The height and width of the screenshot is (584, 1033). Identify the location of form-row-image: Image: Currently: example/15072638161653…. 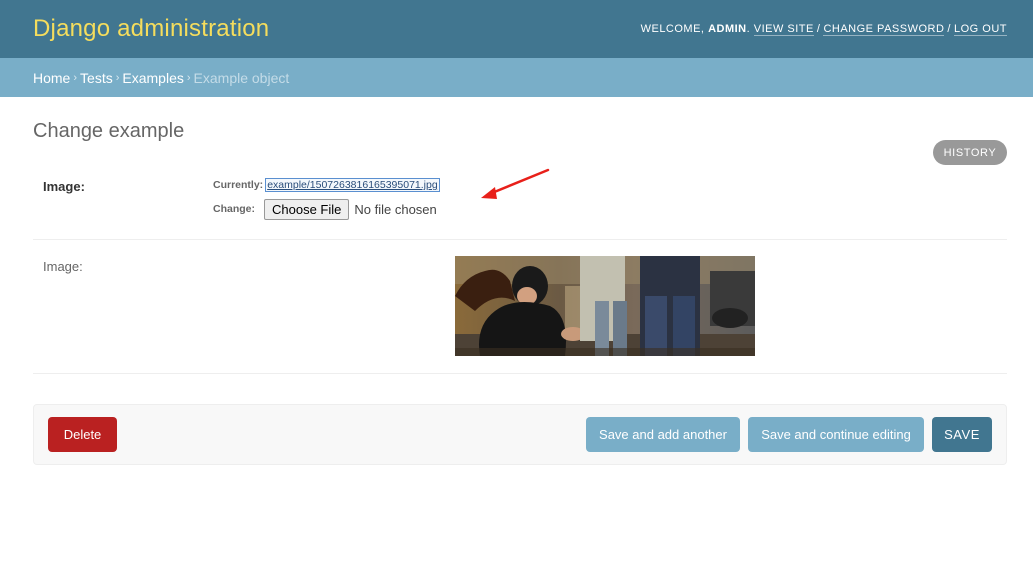
(520, 202).